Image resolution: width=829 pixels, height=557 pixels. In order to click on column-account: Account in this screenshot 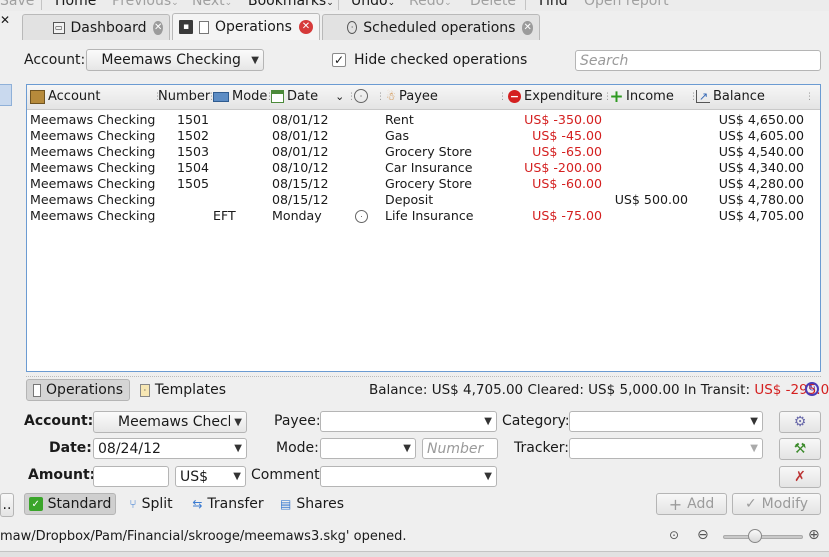, I will do `click(65, 96)`.